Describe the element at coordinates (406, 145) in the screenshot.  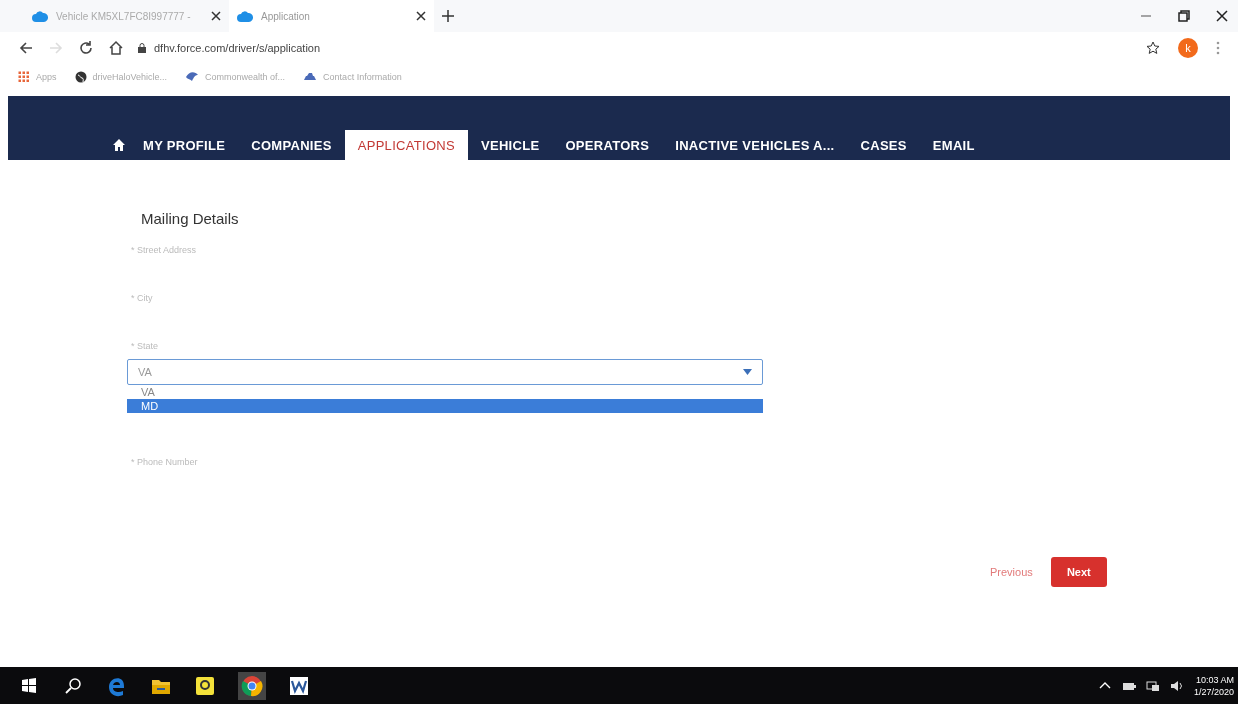
I see `nav-tab: APPLICATIONS` at that location.